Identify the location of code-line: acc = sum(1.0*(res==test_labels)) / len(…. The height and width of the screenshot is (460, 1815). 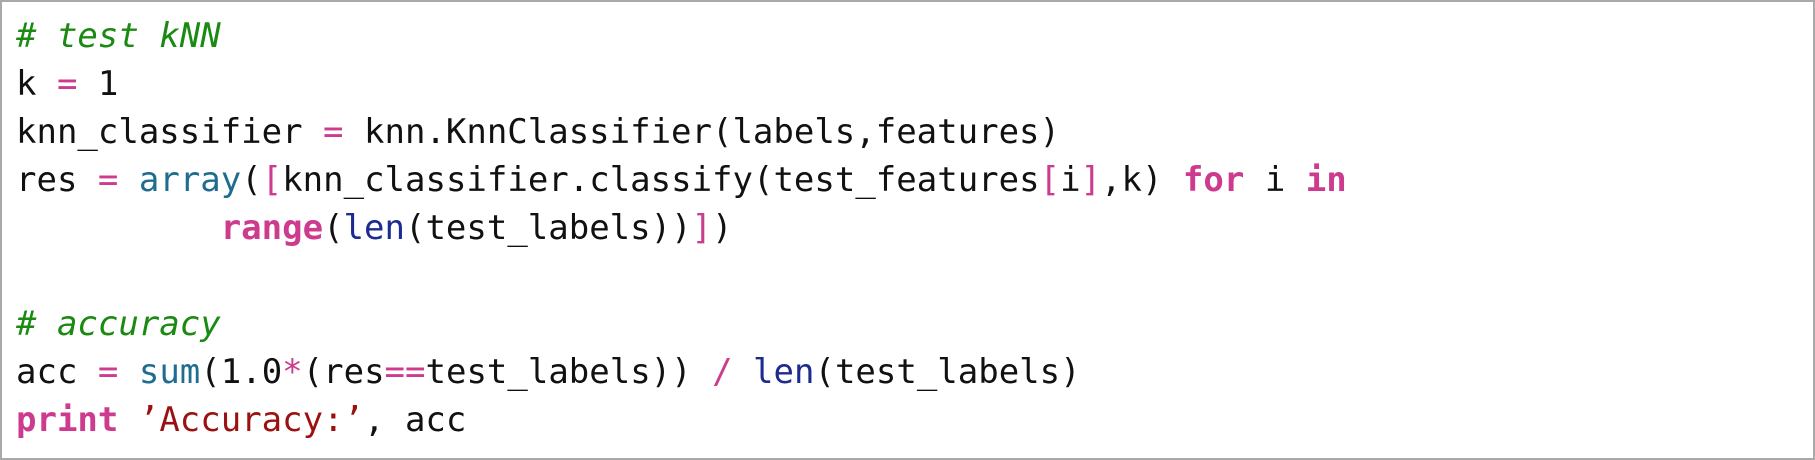
(681, 372).